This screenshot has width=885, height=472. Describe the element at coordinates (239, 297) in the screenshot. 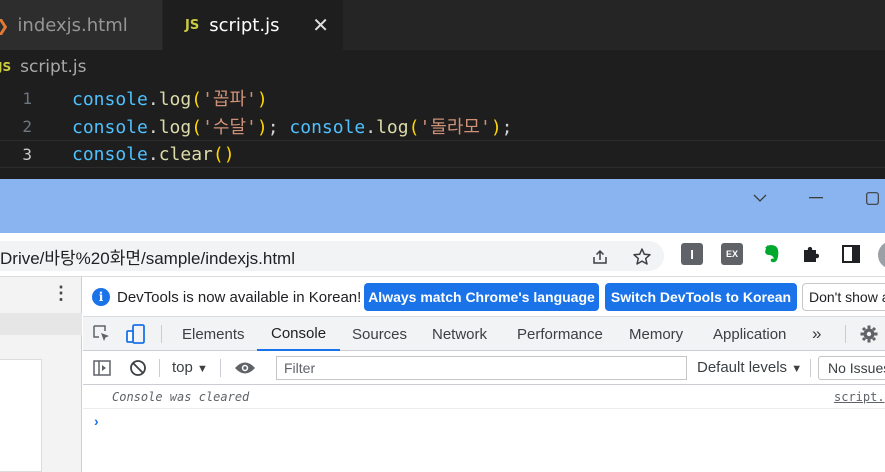

I see `infobar-message: DevTools is now available in Korean!` at that location.